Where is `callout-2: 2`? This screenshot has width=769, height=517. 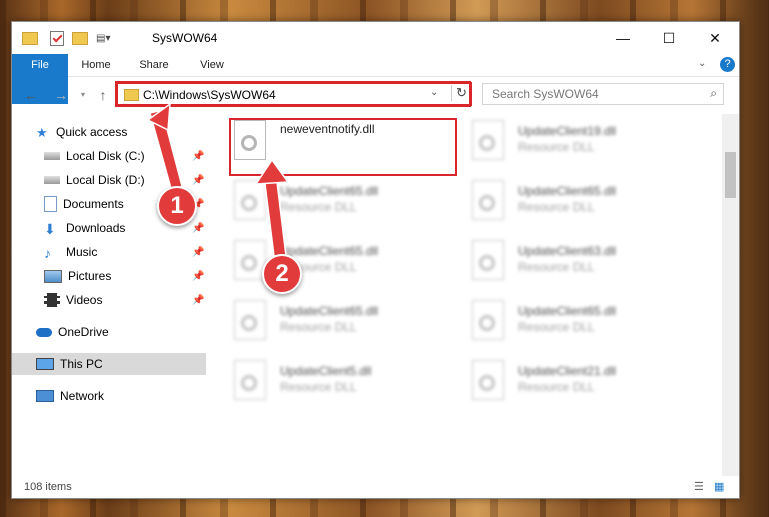 callout-2: 2 is located at coordinates (282, 274).